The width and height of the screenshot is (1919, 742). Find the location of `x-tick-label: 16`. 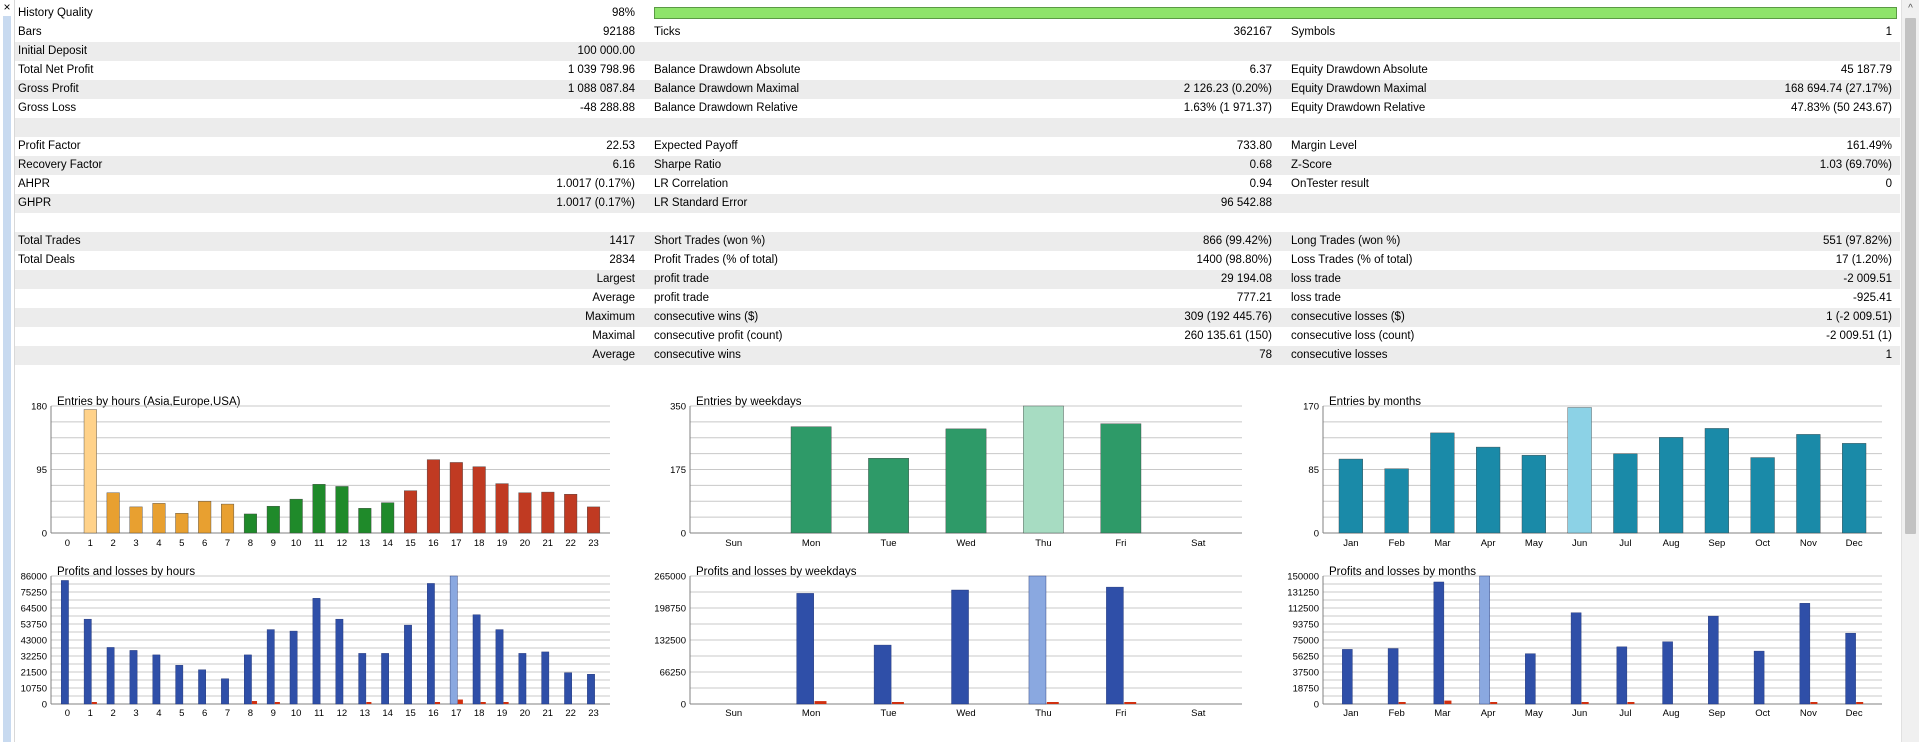

x-tick-label: 16 is located at coordinates (433, 543).